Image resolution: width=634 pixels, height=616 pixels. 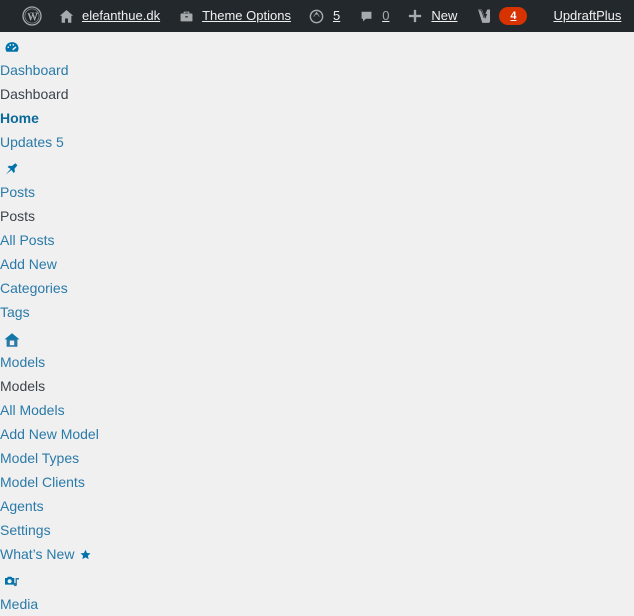 I want to click on menu-name-dashboard: Dashboard, so click(x=34, y=94).